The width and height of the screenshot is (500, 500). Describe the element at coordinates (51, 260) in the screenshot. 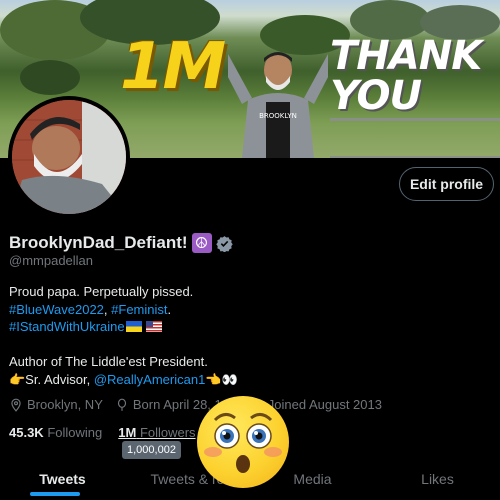

I see `handle: @mmpadellan` at that location.